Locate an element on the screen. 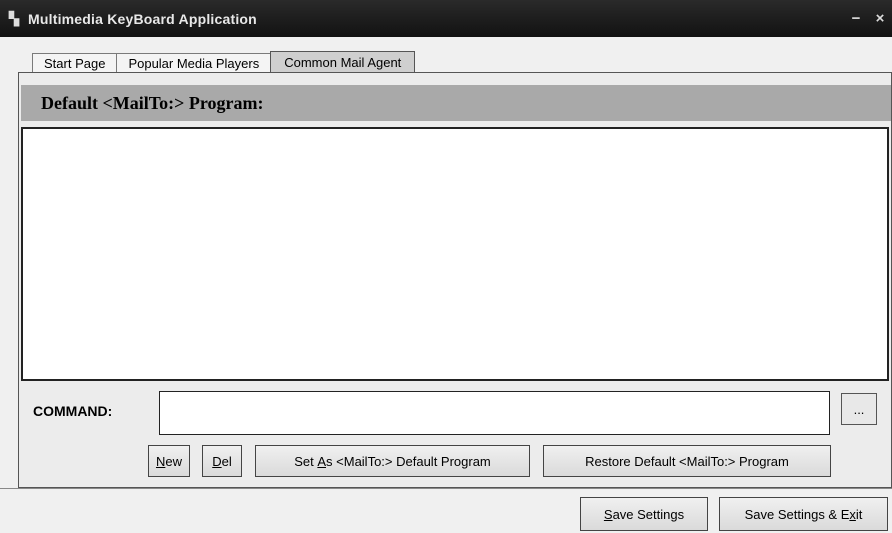  new-button: New is located at coordinates (169, 461).